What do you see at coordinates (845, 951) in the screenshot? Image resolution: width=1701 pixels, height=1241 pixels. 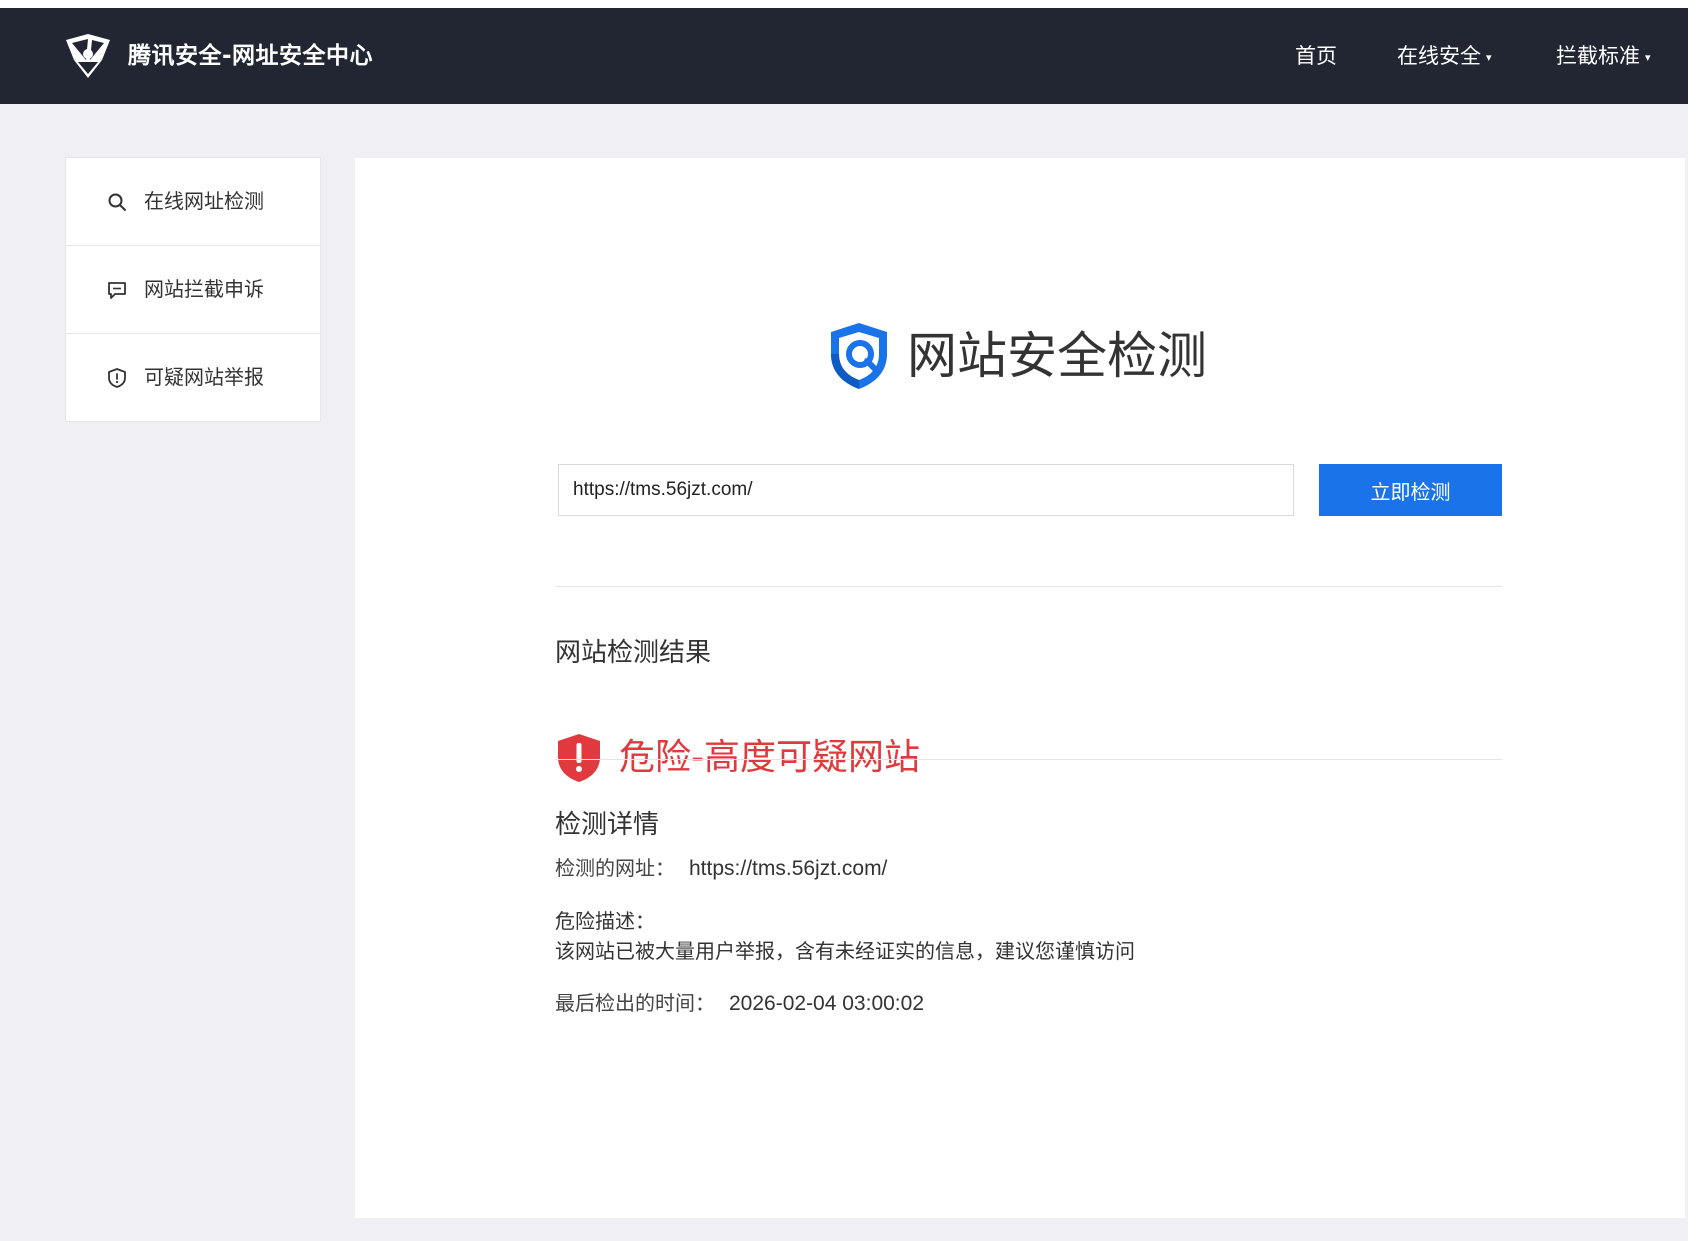 I see `detail-desc-text: 该网站已被大量用户举报，含有未经证实的信息，建议您谨慎访问` at bounding box center [845, 951].